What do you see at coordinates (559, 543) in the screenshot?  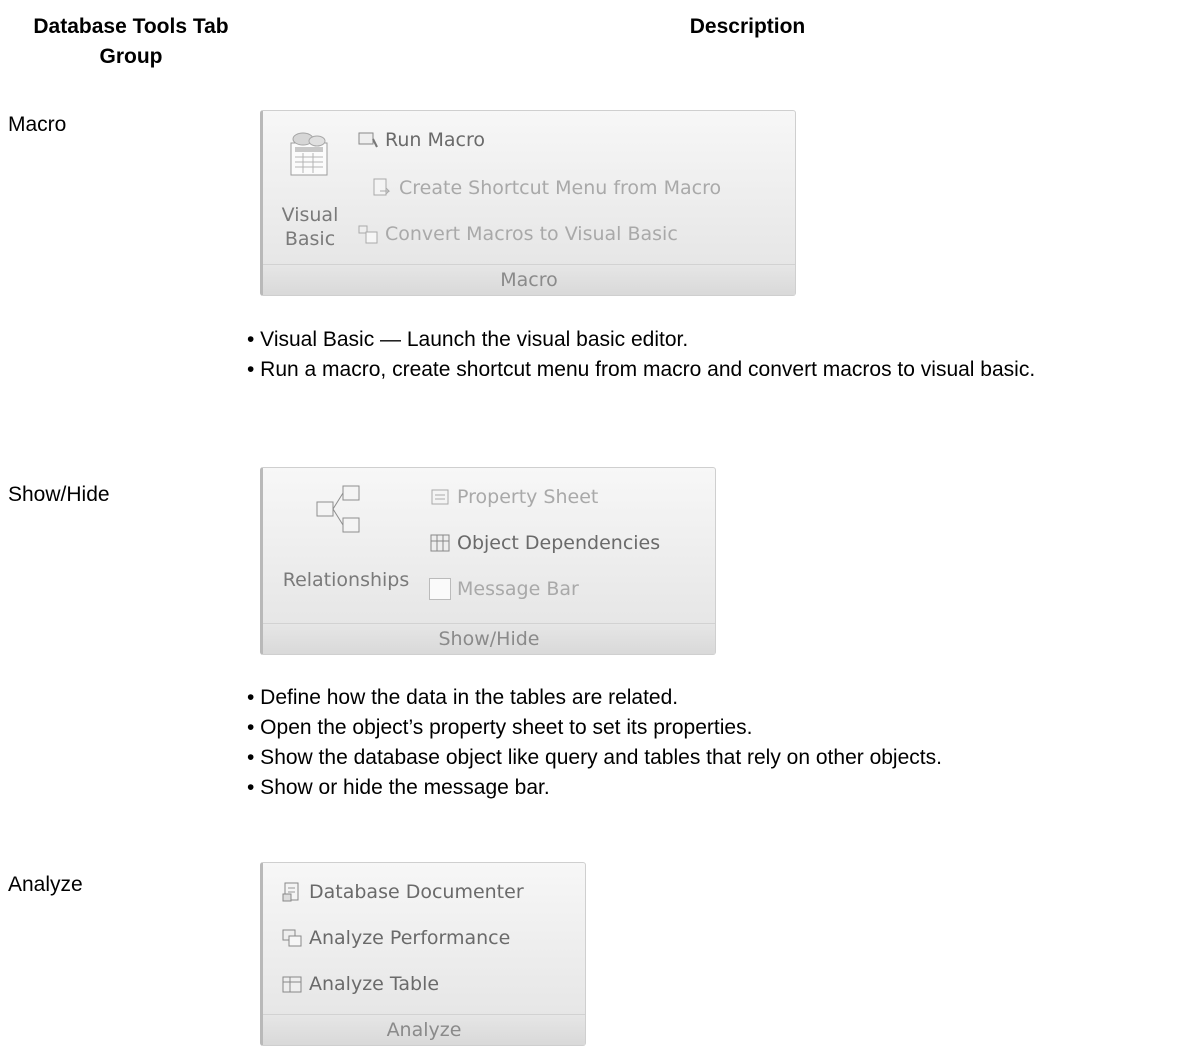 I see `object-dependencies-label: Object Dependencies` at bounding box center [559, 543].